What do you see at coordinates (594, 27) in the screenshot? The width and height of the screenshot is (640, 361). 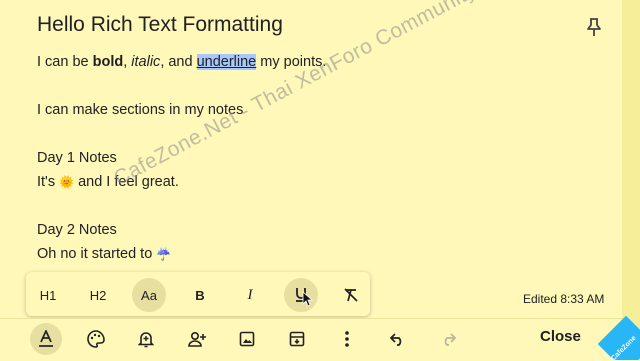 I see `pin-icon` at bounding box center [594, 27].